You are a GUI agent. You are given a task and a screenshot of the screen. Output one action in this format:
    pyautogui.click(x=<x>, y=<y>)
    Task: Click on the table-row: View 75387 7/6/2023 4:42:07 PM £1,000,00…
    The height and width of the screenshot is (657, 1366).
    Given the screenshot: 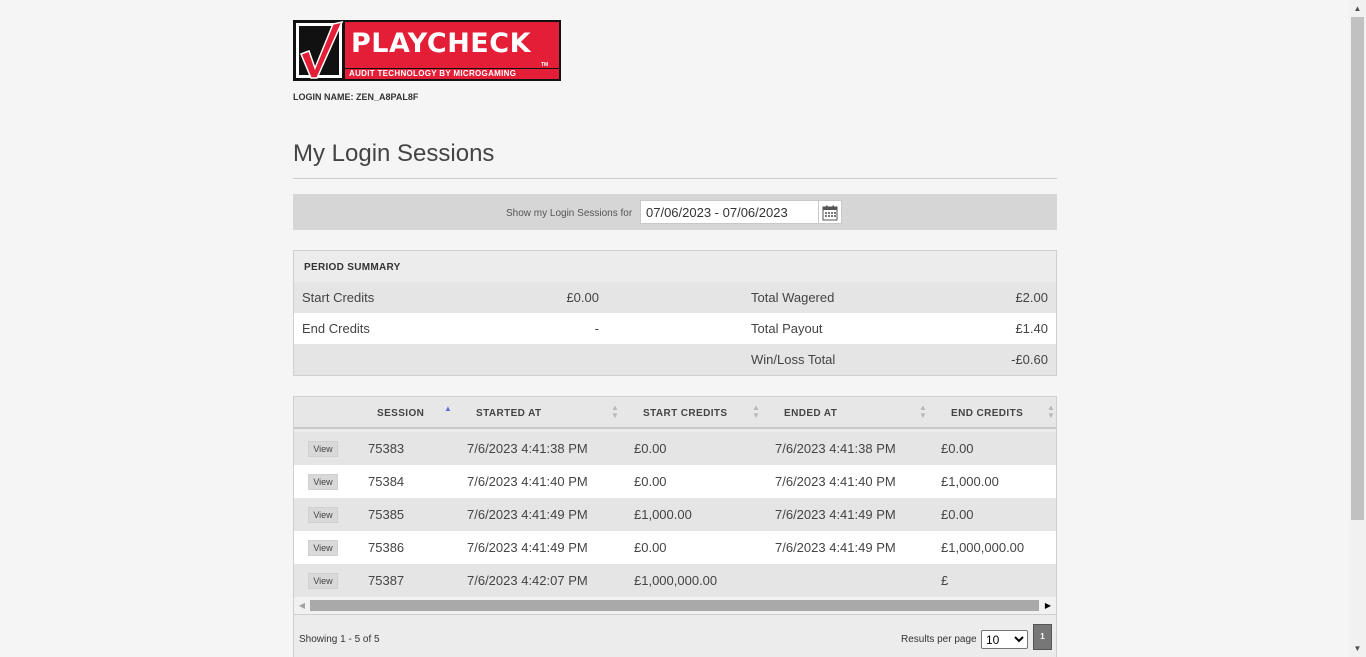 What is the action you would take?
    pyautogui.click(x=675, y=580)
    